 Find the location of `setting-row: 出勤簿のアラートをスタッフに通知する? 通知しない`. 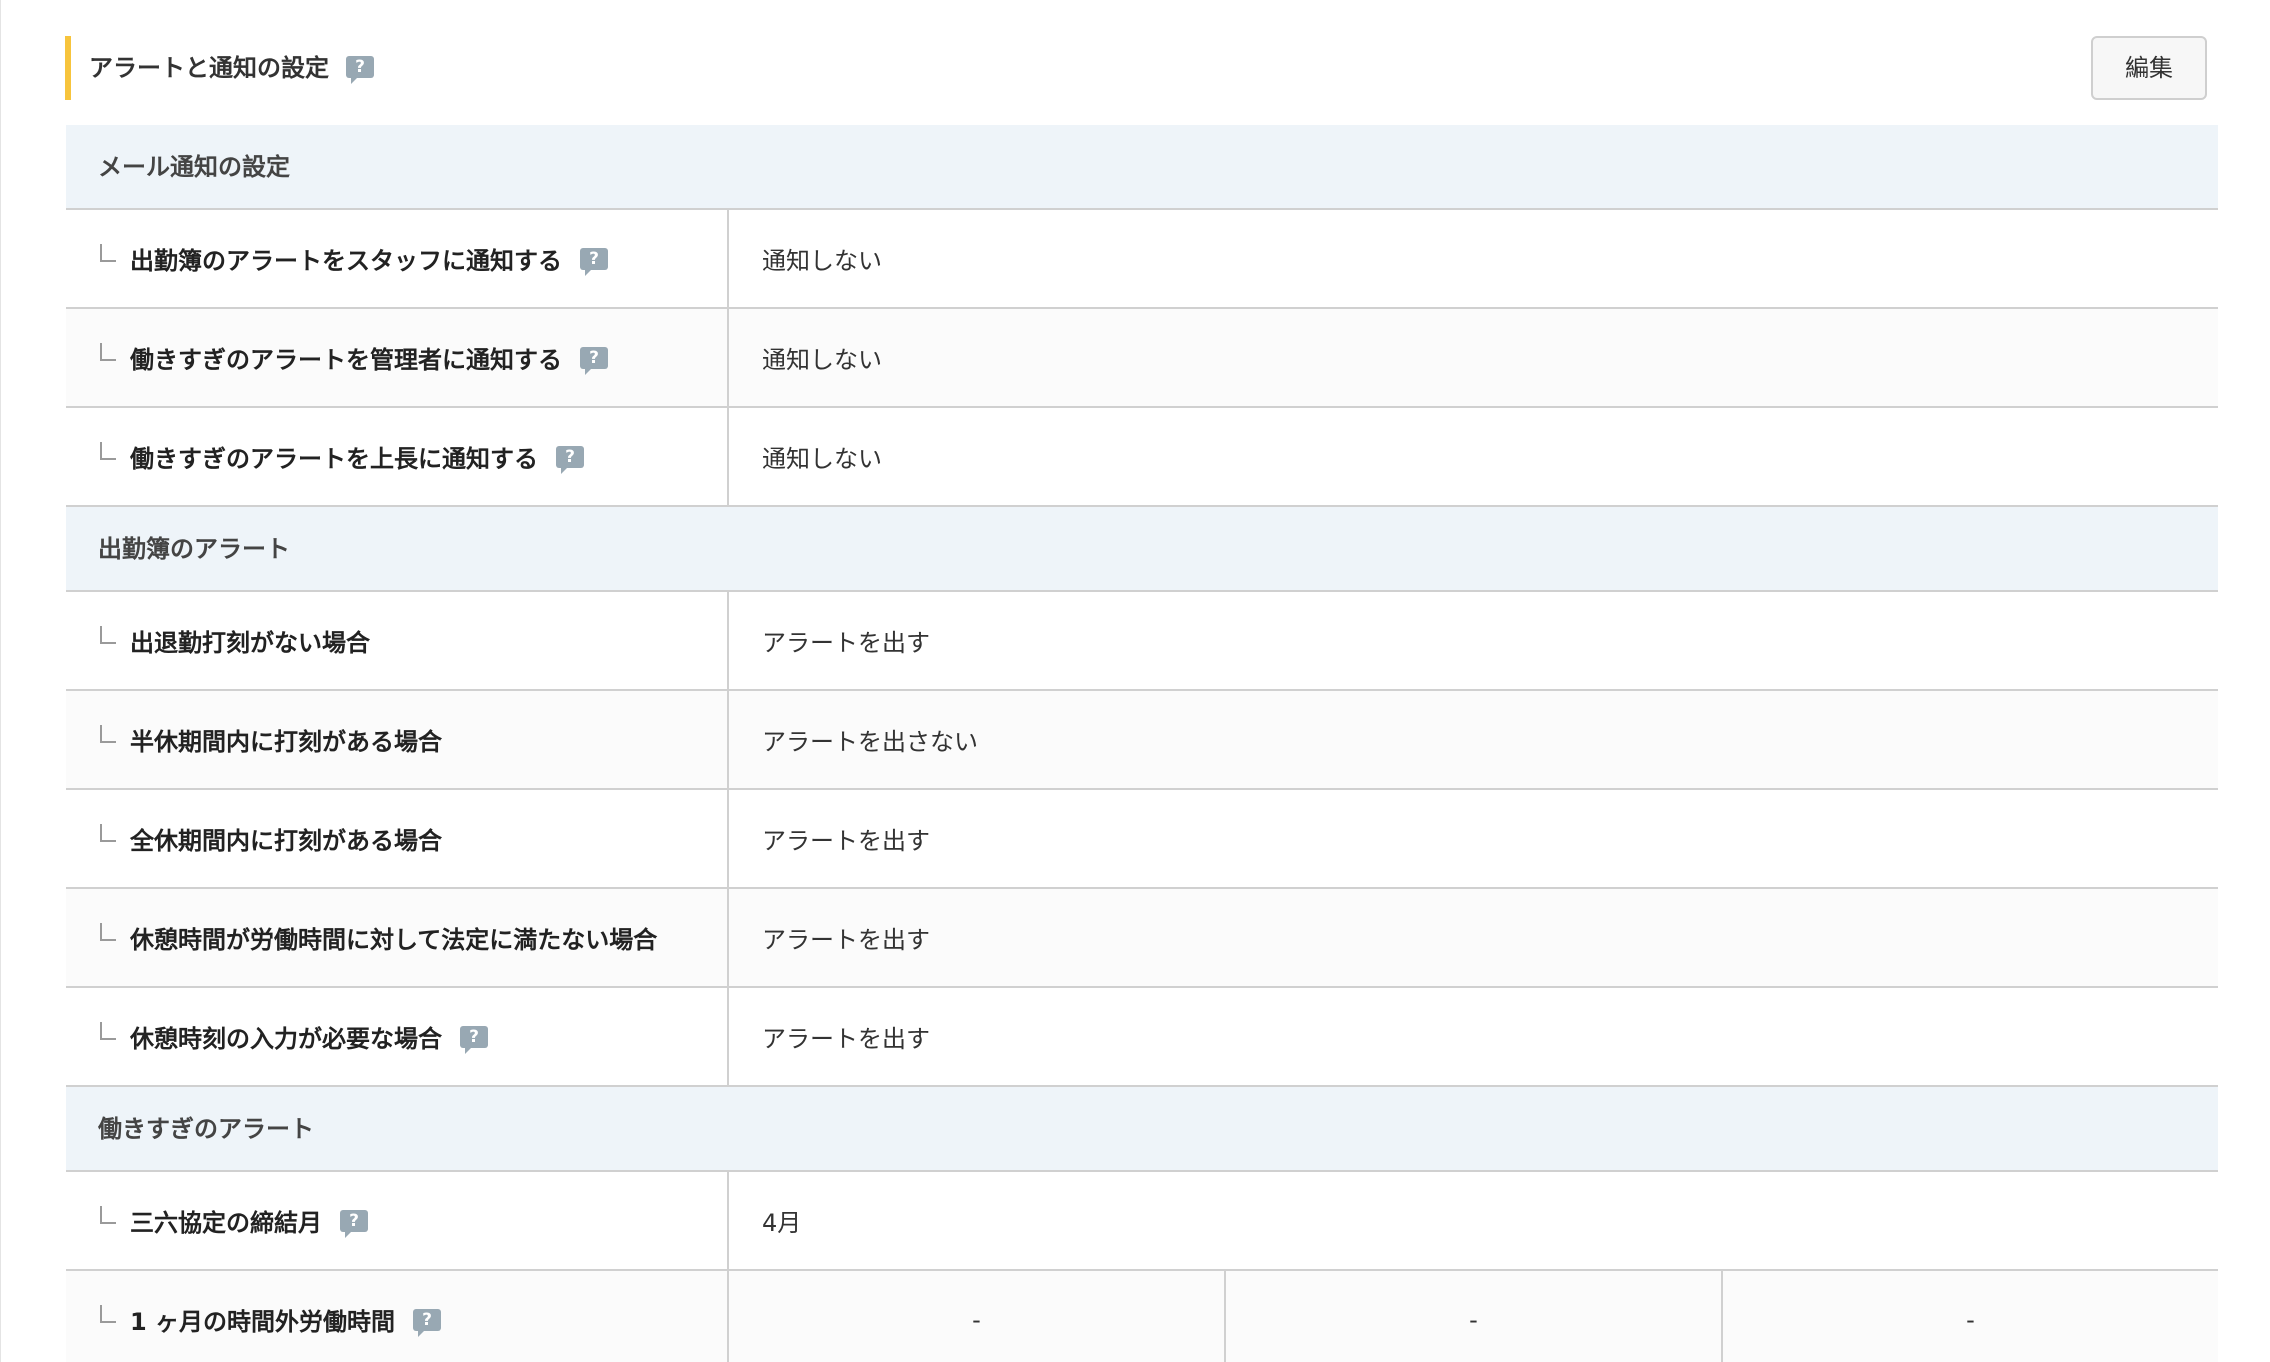

setting-row: 出勤簿のアラートをスタッフに通知する? 通知しない is located at coordinates (1142, 259).